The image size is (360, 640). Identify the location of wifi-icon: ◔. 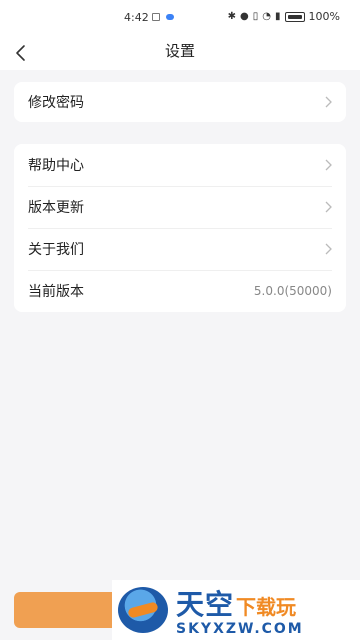
(267, 16).